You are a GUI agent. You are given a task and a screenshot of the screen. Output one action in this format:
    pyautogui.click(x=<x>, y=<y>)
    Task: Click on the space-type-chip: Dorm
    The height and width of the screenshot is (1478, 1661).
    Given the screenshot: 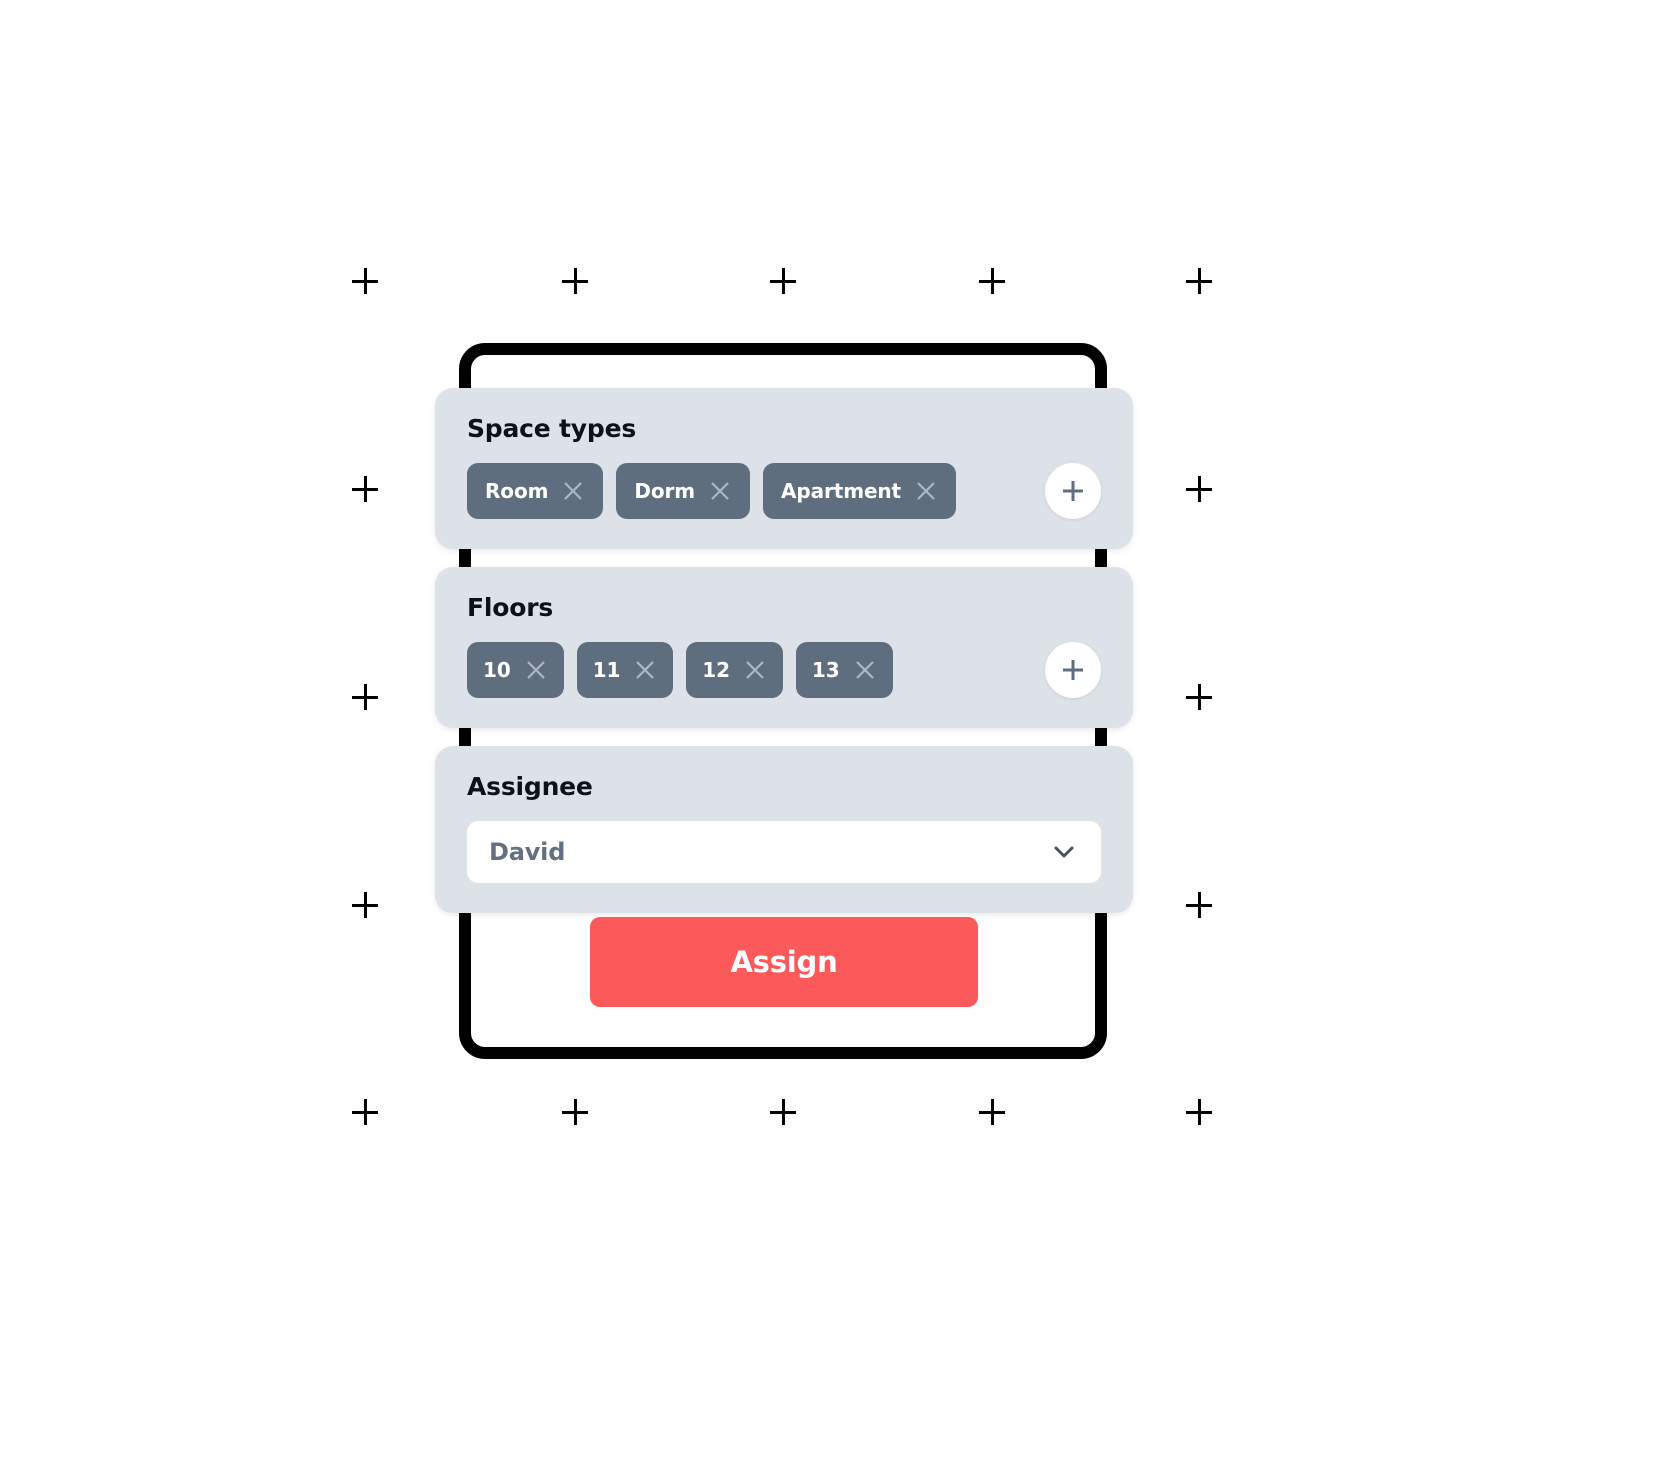 What is the action you would take?
    pyautogui.click(x=683, y=491)
    